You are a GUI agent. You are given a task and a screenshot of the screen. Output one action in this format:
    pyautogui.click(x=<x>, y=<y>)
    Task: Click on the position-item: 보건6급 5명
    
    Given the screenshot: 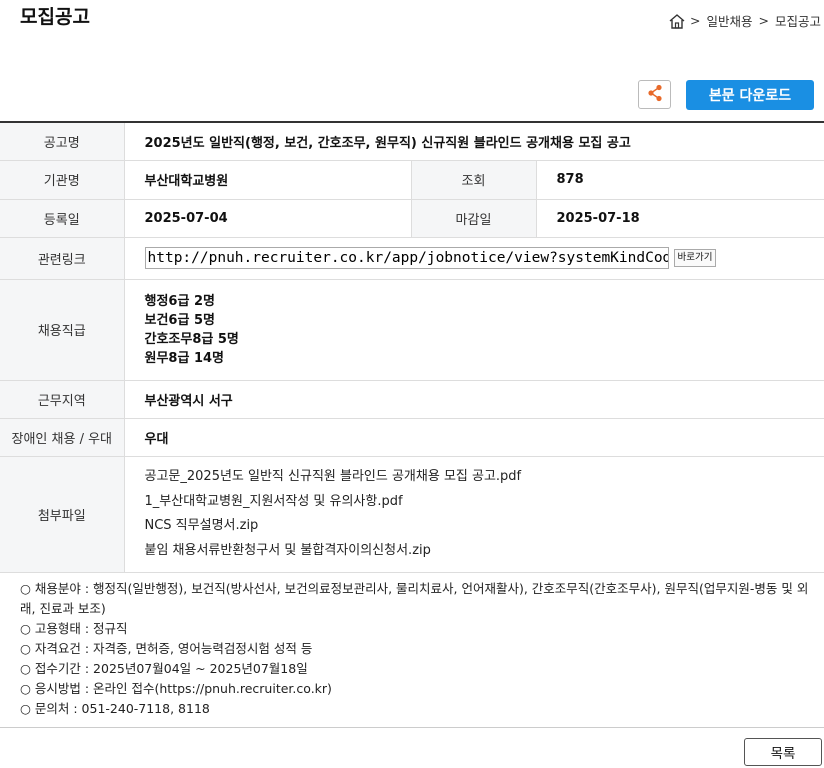 What is the action you would take?
    pyautogui.click(x=179, y=320)
    